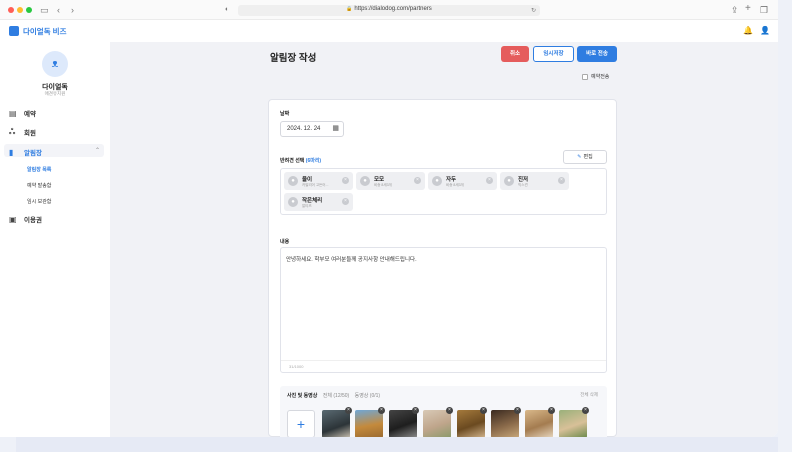 Image resolution: width=792 pixels, height=452 pixels. What do you see at coordinates (11, 10) in the screenshot?
I see `close-window-dot` at bounding box center [11, 10].